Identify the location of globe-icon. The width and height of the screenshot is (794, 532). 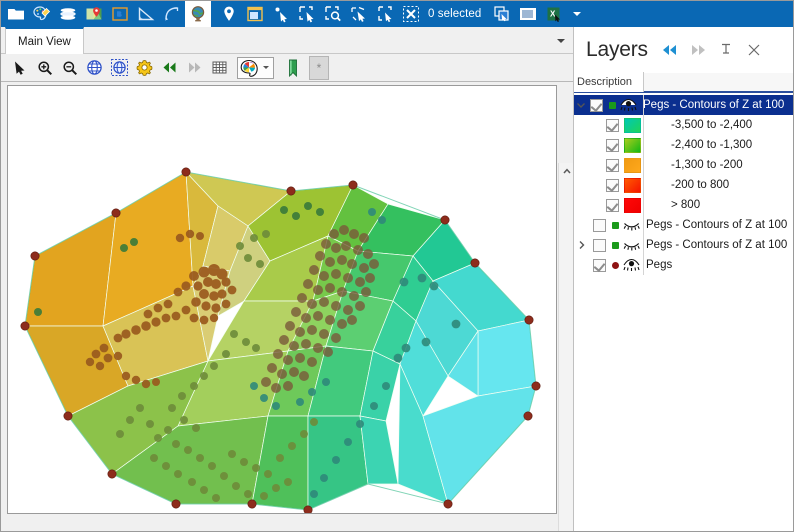
(198, 14).